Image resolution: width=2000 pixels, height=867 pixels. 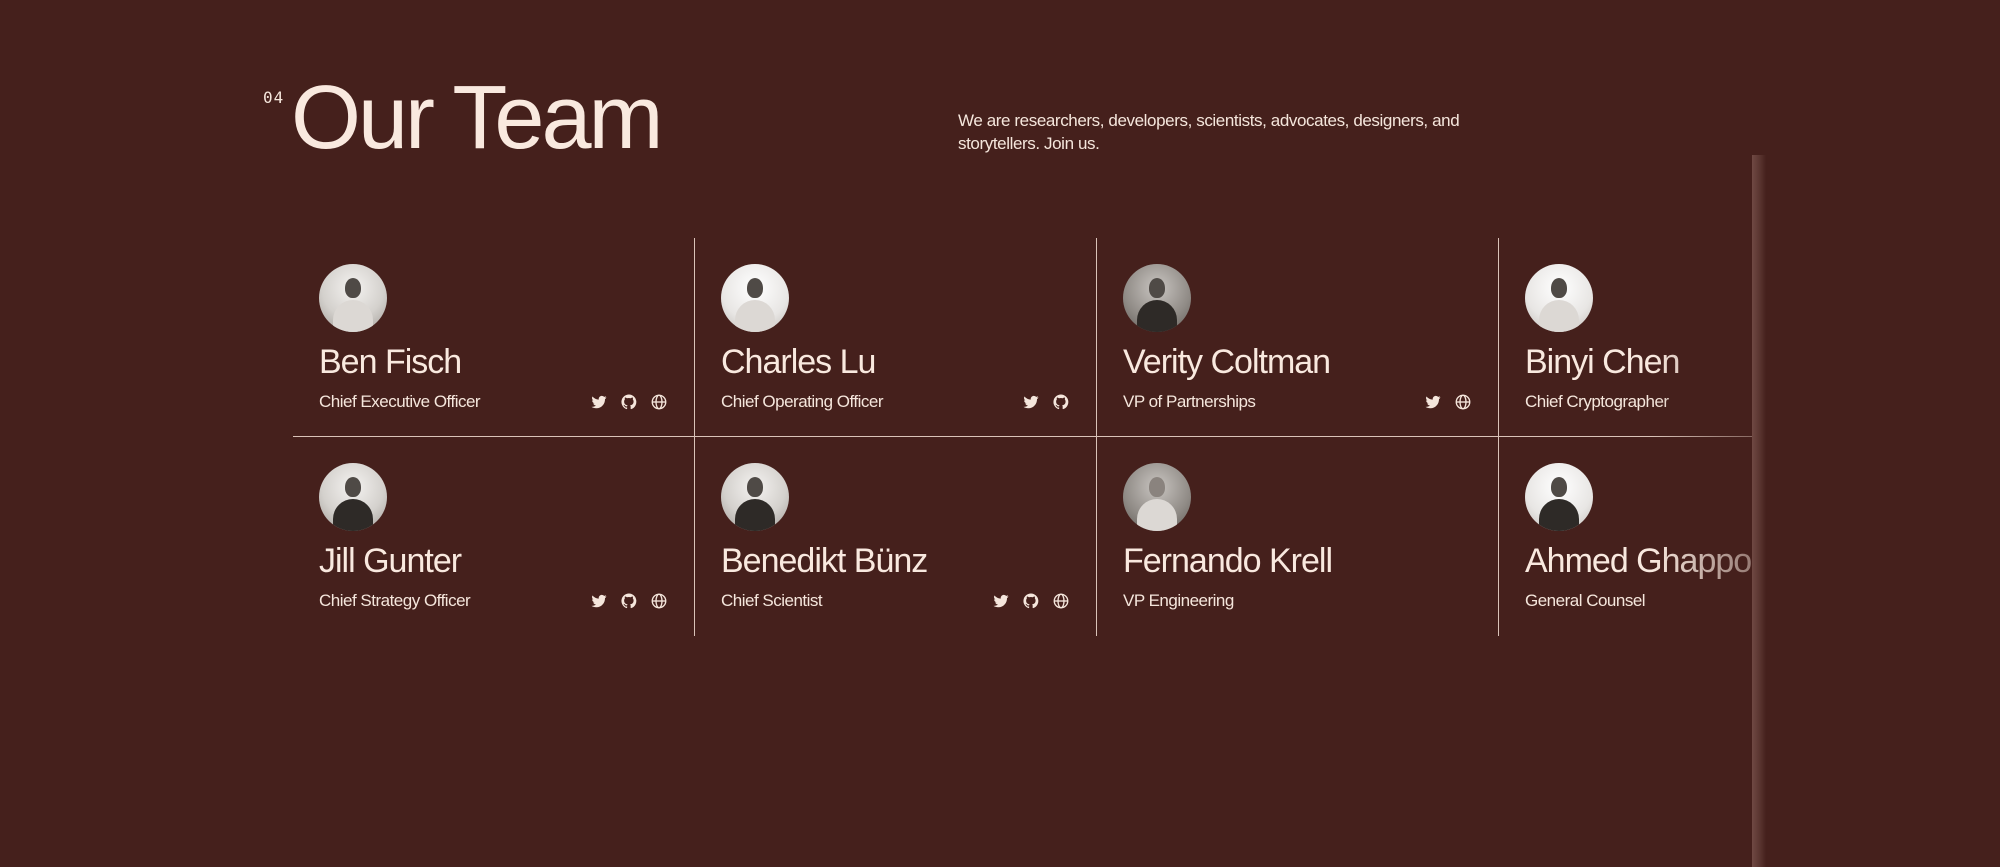 What do you see at coordinates (494, 536) in the screenshot?
I see `team-card-jill-gunter: Jill Gunter Chief Strategy Officer` at bounding box center [494, 536].